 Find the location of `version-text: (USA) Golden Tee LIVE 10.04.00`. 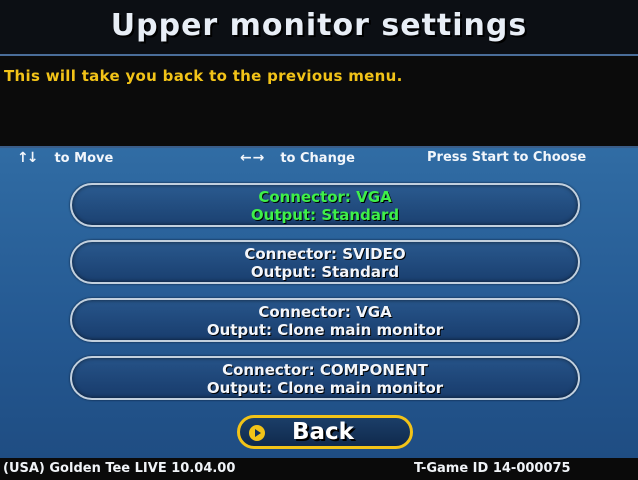

version-text: (USA) Golden Tee LIVE 10.04.00 is located at coordinates (119, 468).